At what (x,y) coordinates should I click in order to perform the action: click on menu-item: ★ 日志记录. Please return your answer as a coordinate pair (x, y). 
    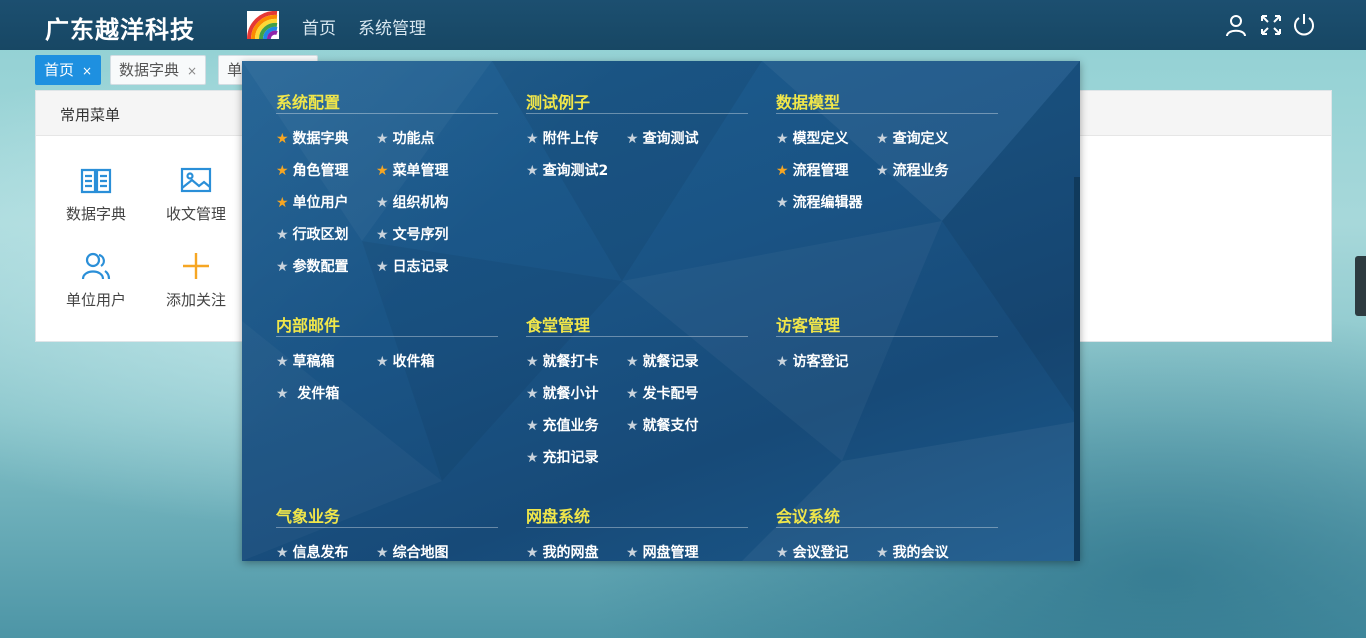
    Looking at the image, I should click on (426, 266).